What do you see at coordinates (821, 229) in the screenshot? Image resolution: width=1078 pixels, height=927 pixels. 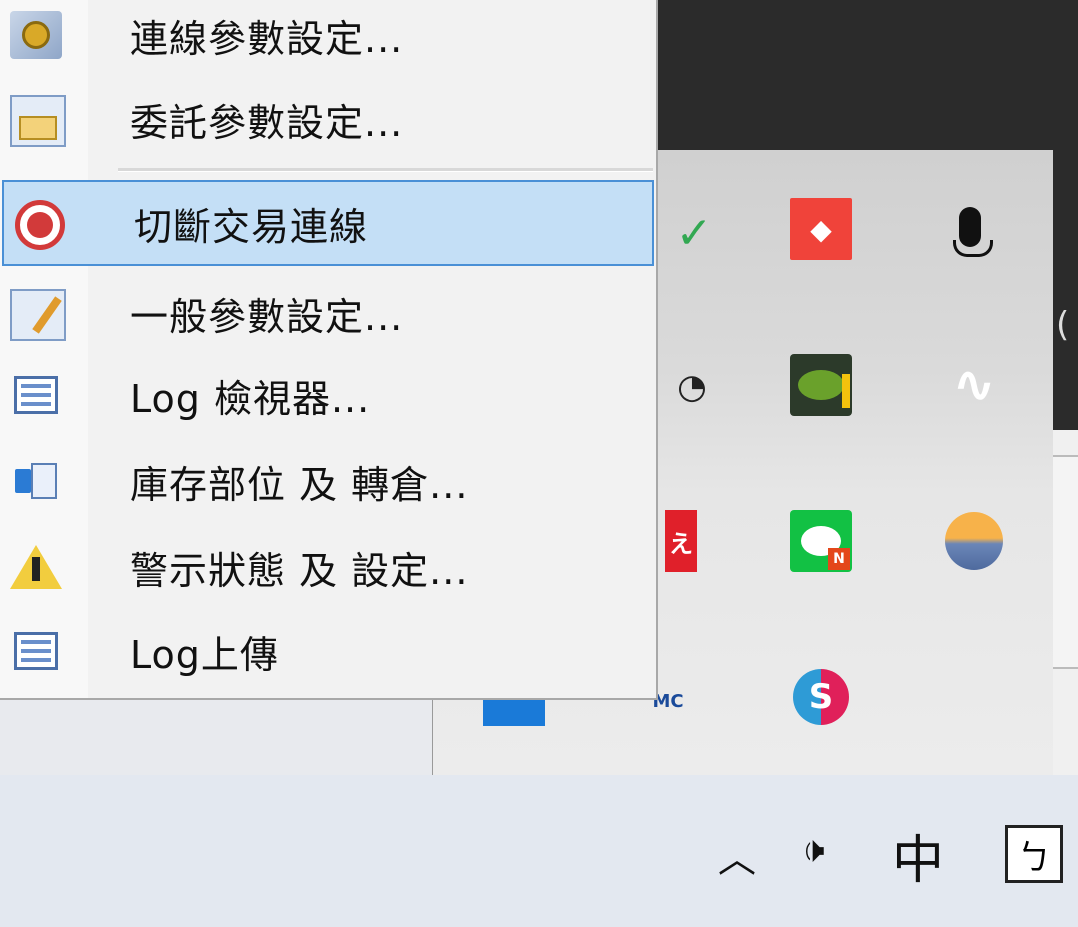 I see `anydesk-icon: ◆` at bounding box center [821, 229].